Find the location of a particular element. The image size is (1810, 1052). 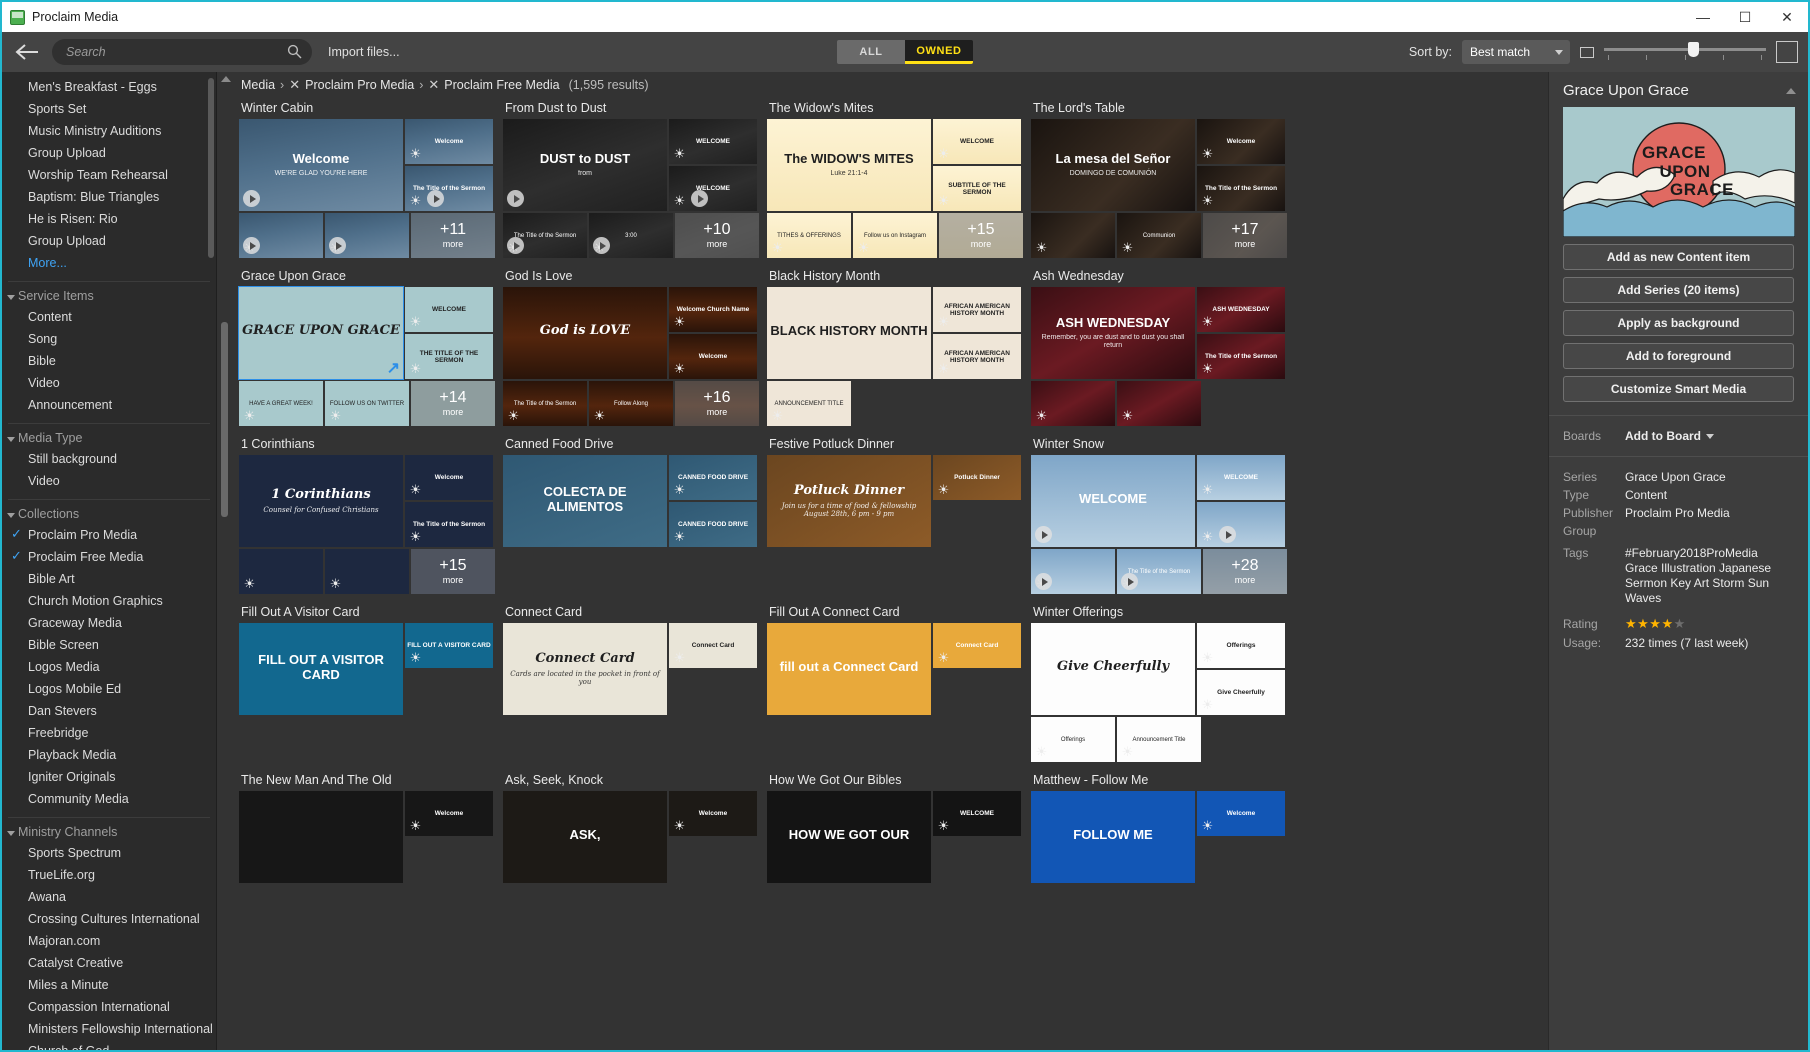

media-thumbnail: THE TITLE OF THE SERMON ☀ is located at coordinates (449, 356).